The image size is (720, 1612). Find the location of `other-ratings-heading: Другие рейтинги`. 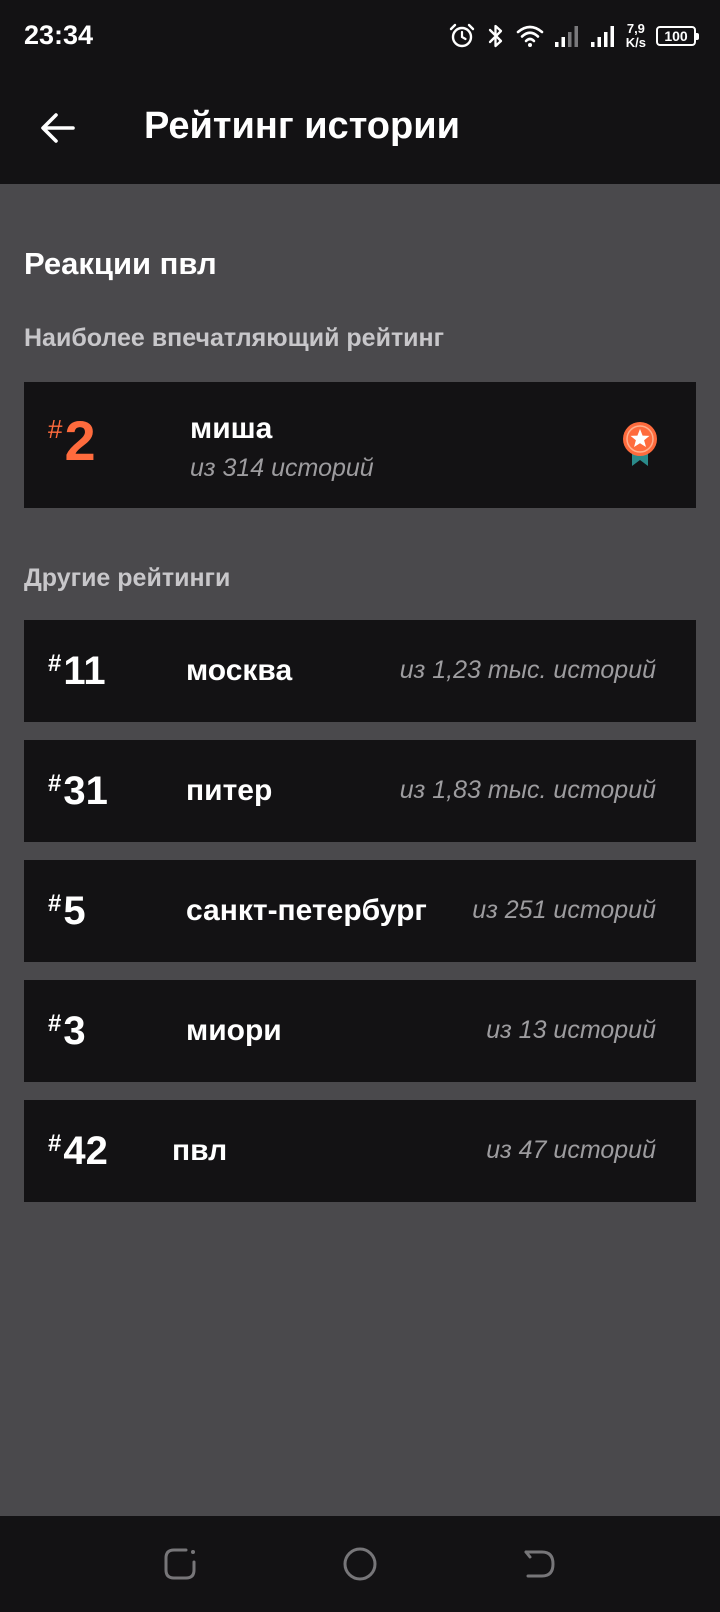

other-ratings-heading: Другие рейтинги is located at coordinates (127, 578).